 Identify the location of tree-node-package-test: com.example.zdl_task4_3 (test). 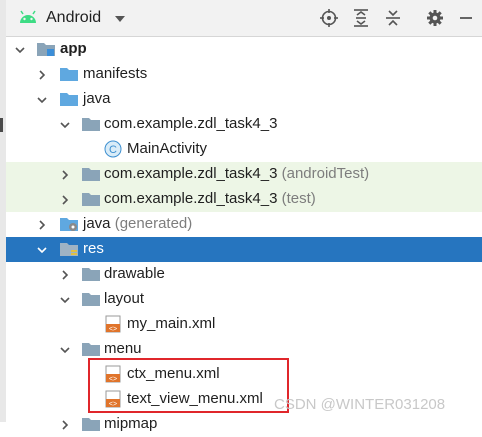
(244, 199).